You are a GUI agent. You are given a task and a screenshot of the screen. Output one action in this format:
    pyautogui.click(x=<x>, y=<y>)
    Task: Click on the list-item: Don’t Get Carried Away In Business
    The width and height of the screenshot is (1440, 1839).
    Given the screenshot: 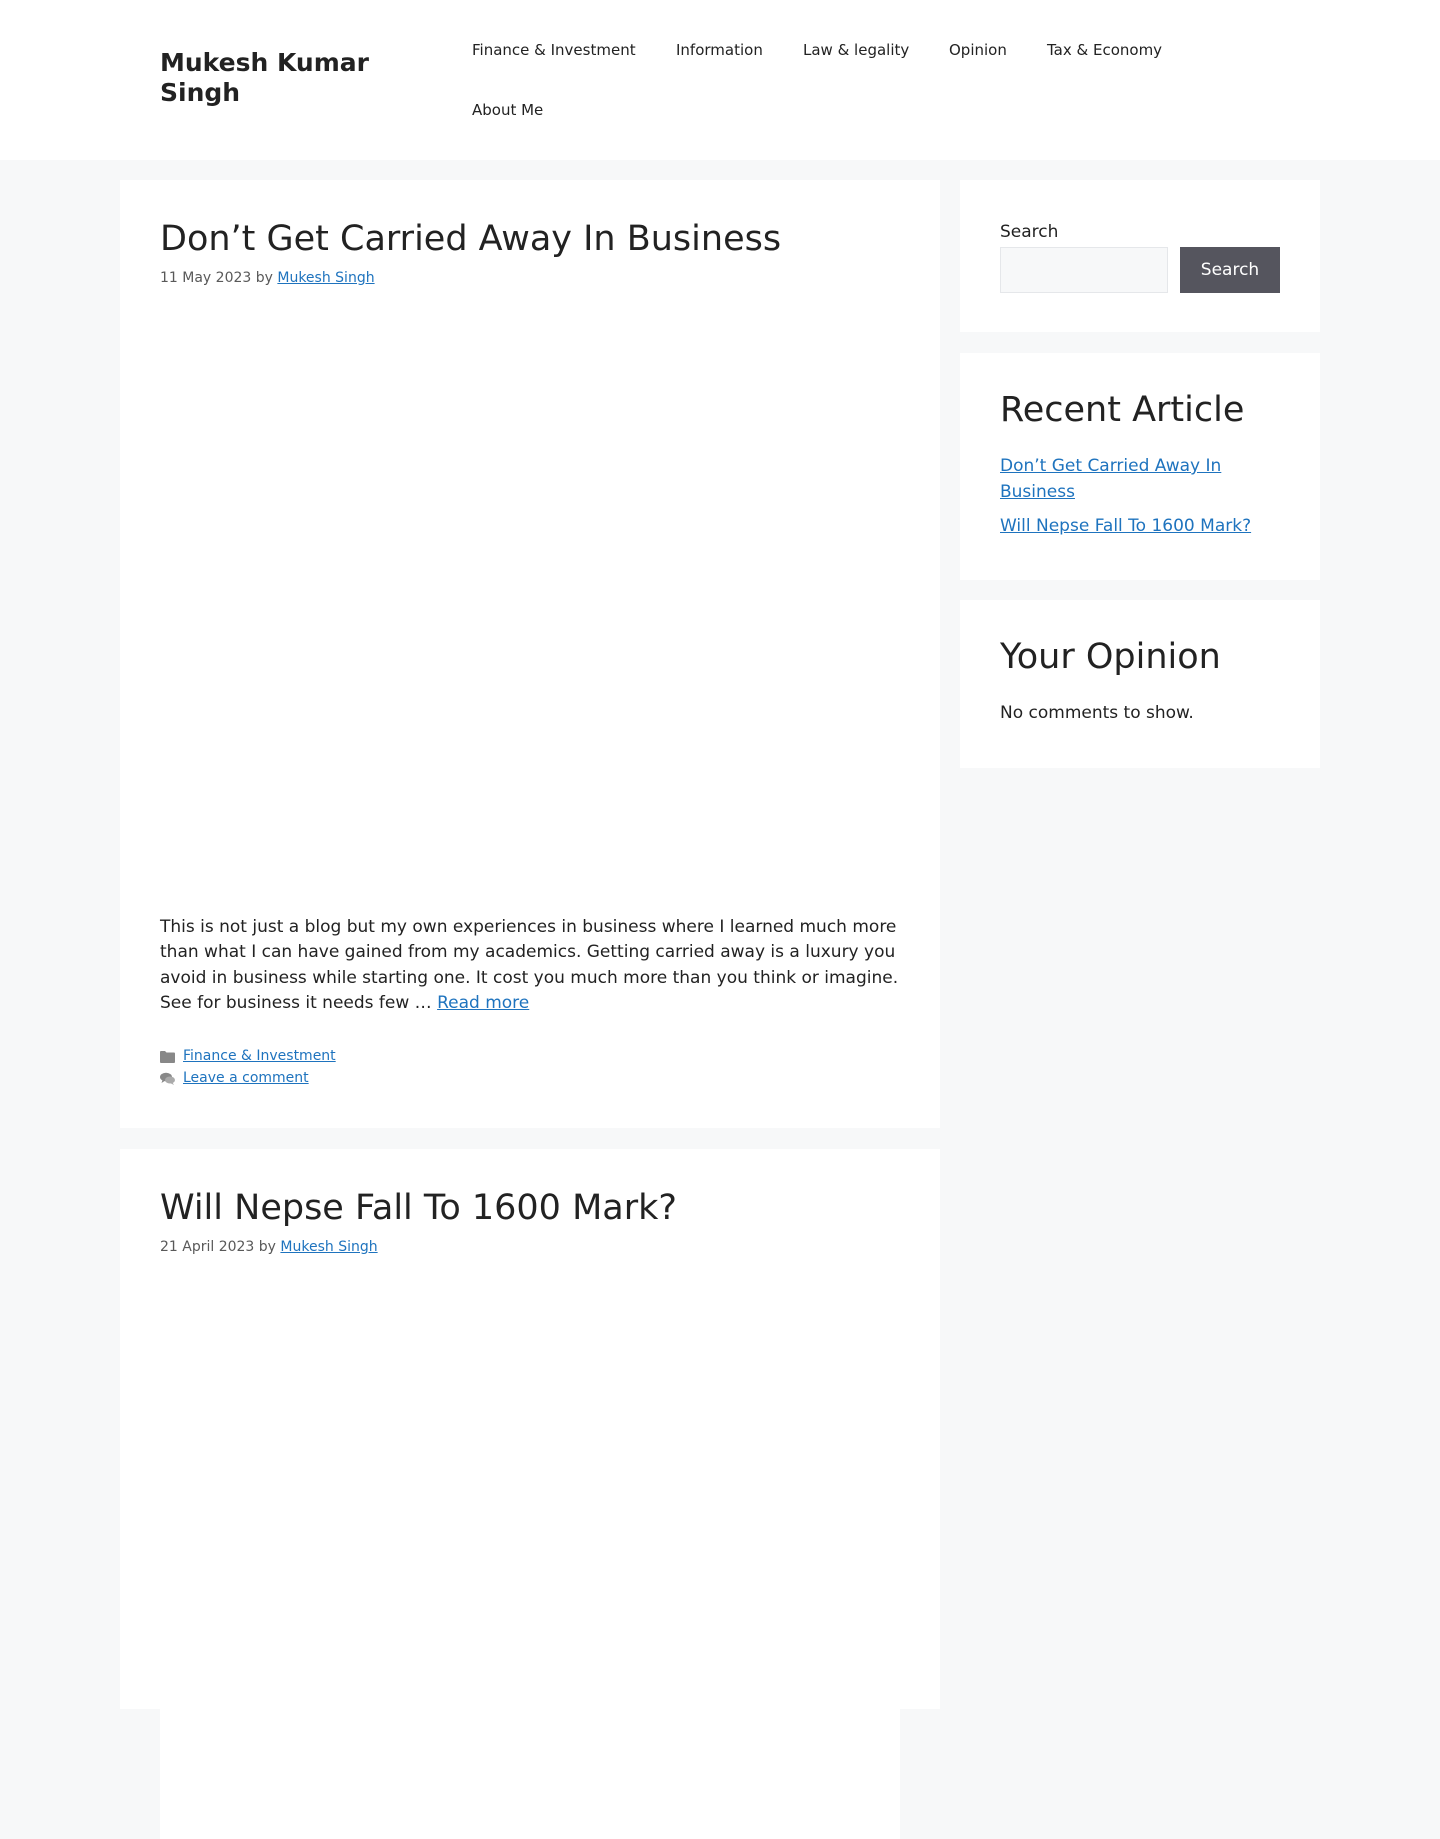 What is the action you would take?
    pyautogui.click(x=1145, y=479)
    